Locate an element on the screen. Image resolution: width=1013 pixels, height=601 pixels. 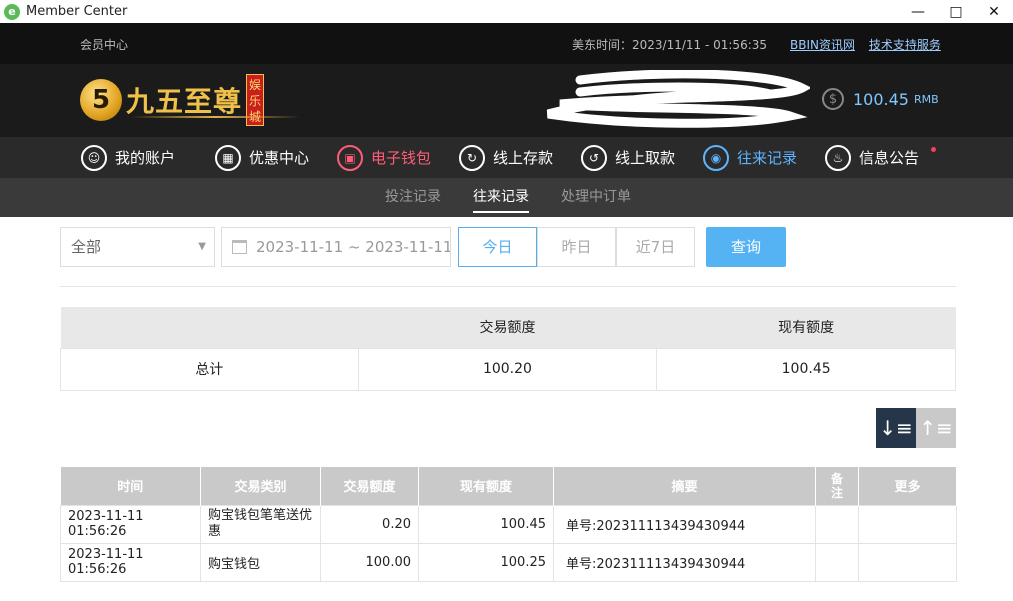
window-title: Member Center is located at coordinates (77, 11).